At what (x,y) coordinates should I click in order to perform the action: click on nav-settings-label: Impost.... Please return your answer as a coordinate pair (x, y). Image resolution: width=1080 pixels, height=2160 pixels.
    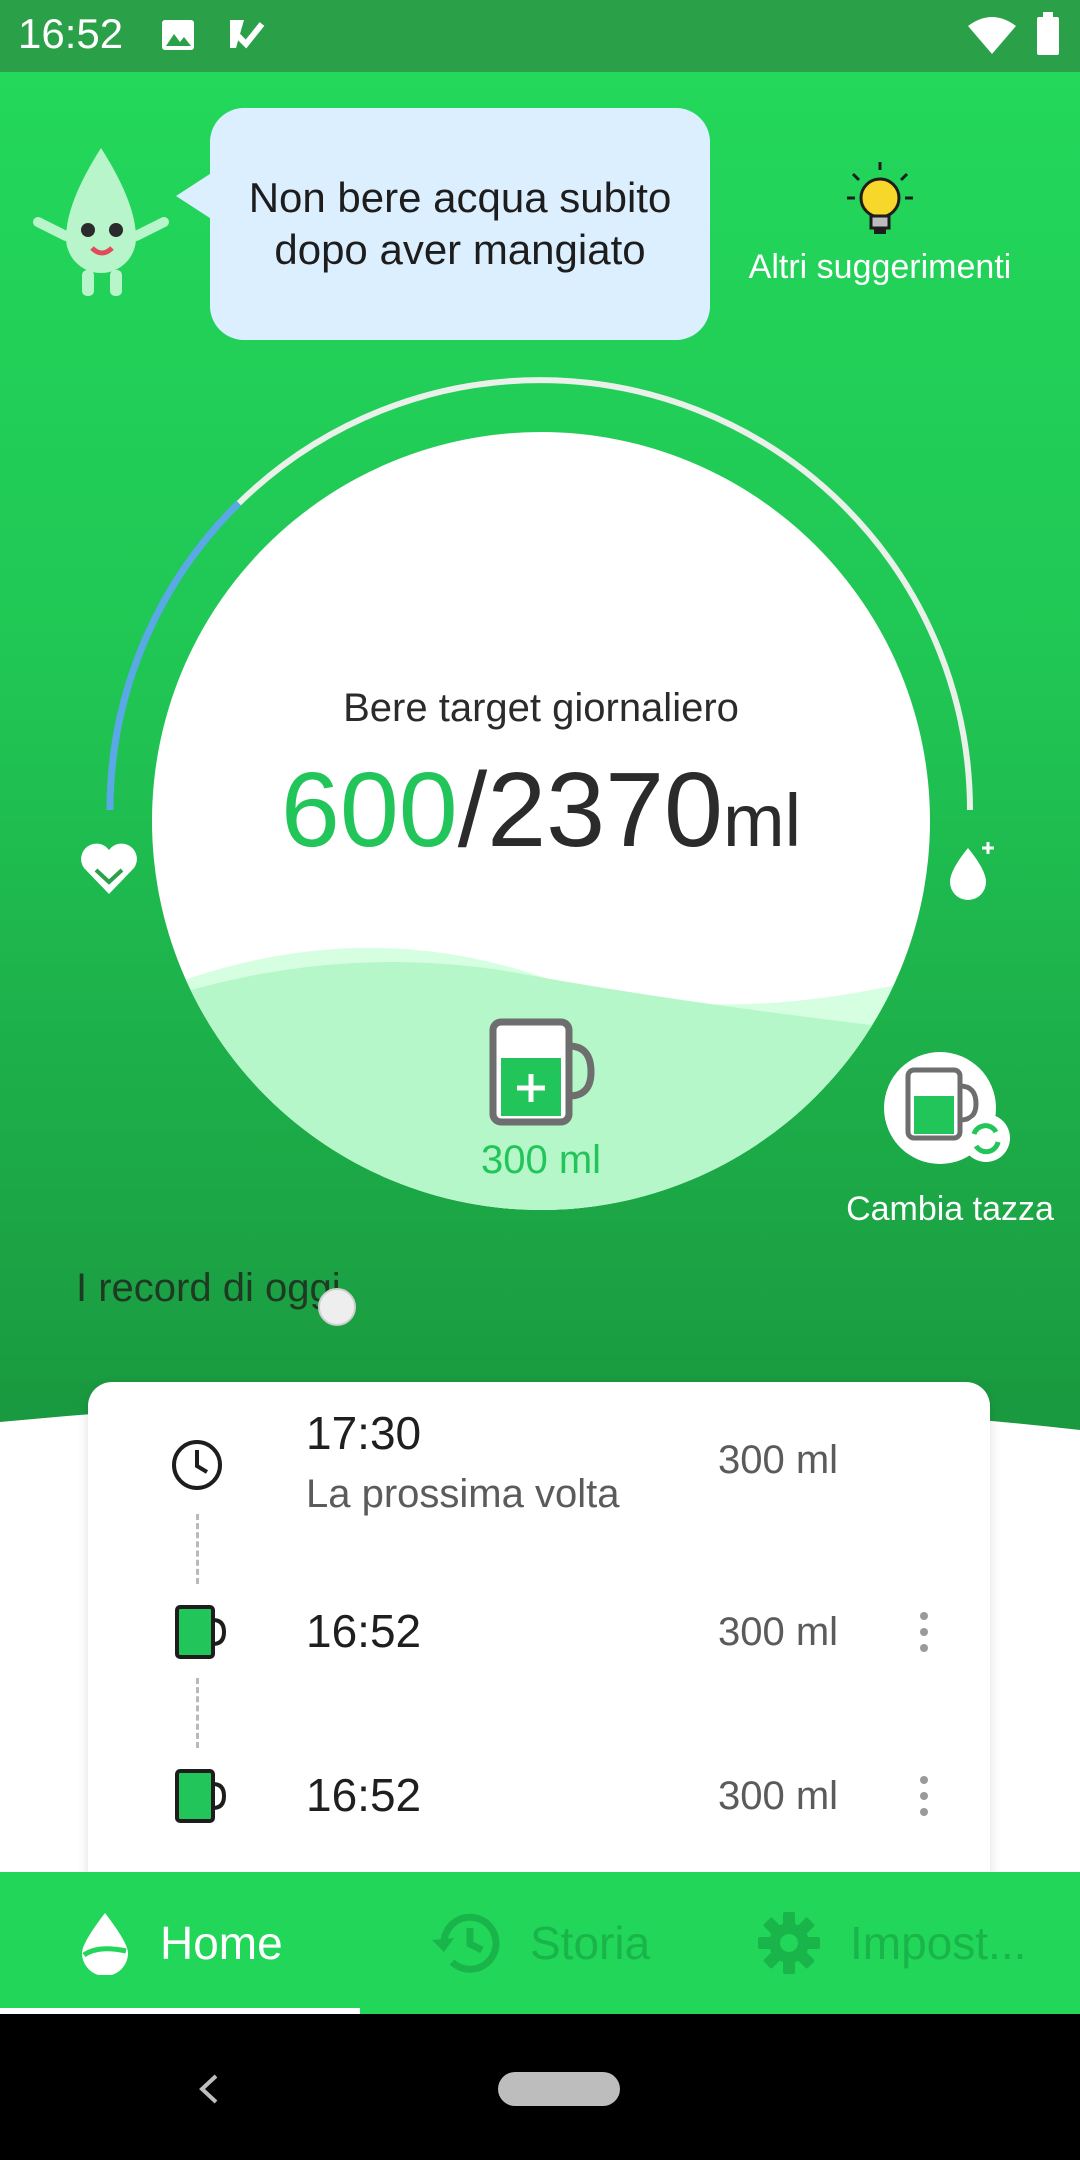
    Looking at the image, I should click on (938, 1943).